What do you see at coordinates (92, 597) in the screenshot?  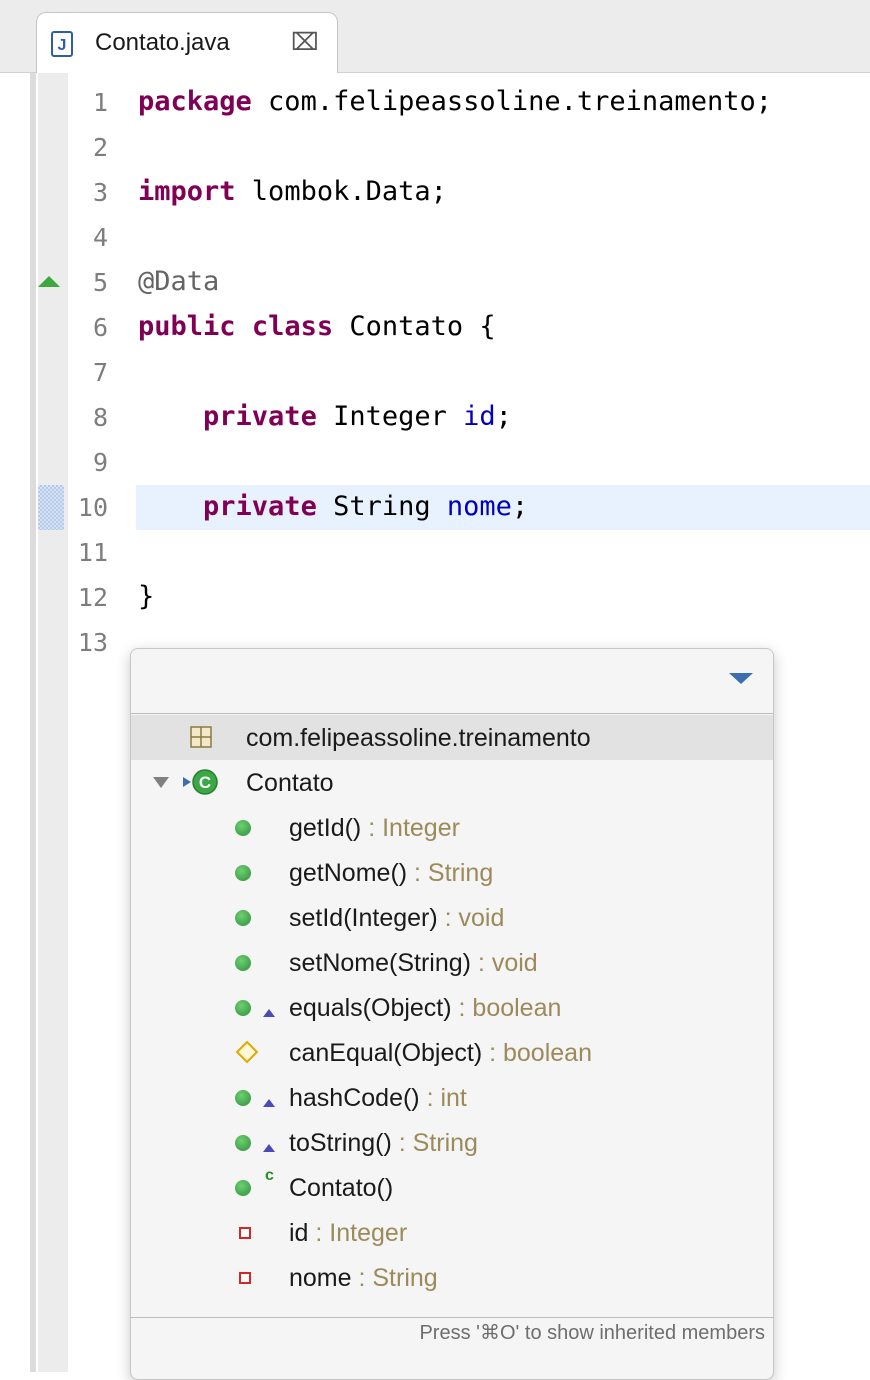 I see `line-number: 12` at bounding box center [92, 597].